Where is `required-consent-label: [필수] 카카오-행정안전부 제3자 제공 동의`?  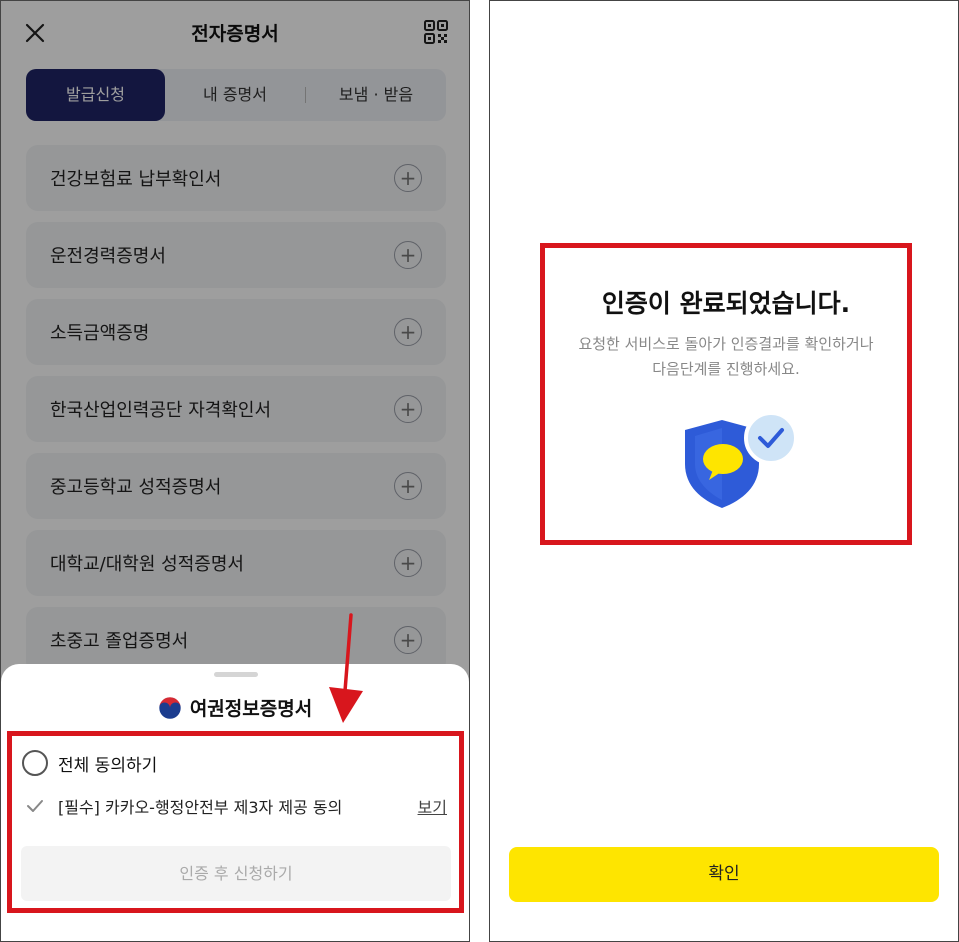
required-consent-label: [필수] 카카오-행정안전부 제3자 제공 동의 is located at coordinates (200, 807).